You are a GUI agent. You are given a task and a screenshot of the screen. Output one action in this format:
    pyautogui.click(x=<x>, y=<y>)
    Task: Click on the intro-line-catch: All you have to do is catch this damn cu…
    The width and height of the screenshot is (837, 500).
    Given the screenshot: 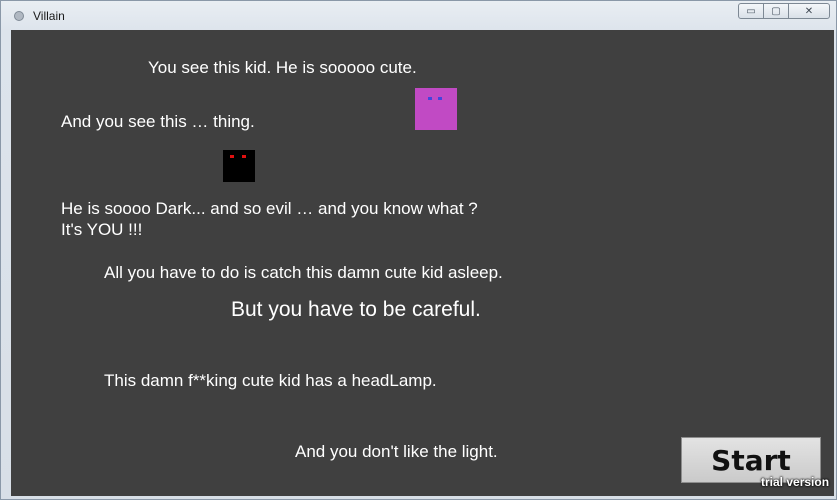 What is the action you would take?
    pyautogui.click(x=303, y=272)
    